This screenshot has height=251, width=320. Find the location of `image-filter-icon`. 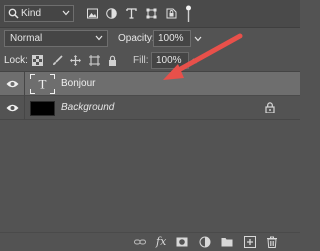

image-filter-icon is located at coordinates (92, 13).